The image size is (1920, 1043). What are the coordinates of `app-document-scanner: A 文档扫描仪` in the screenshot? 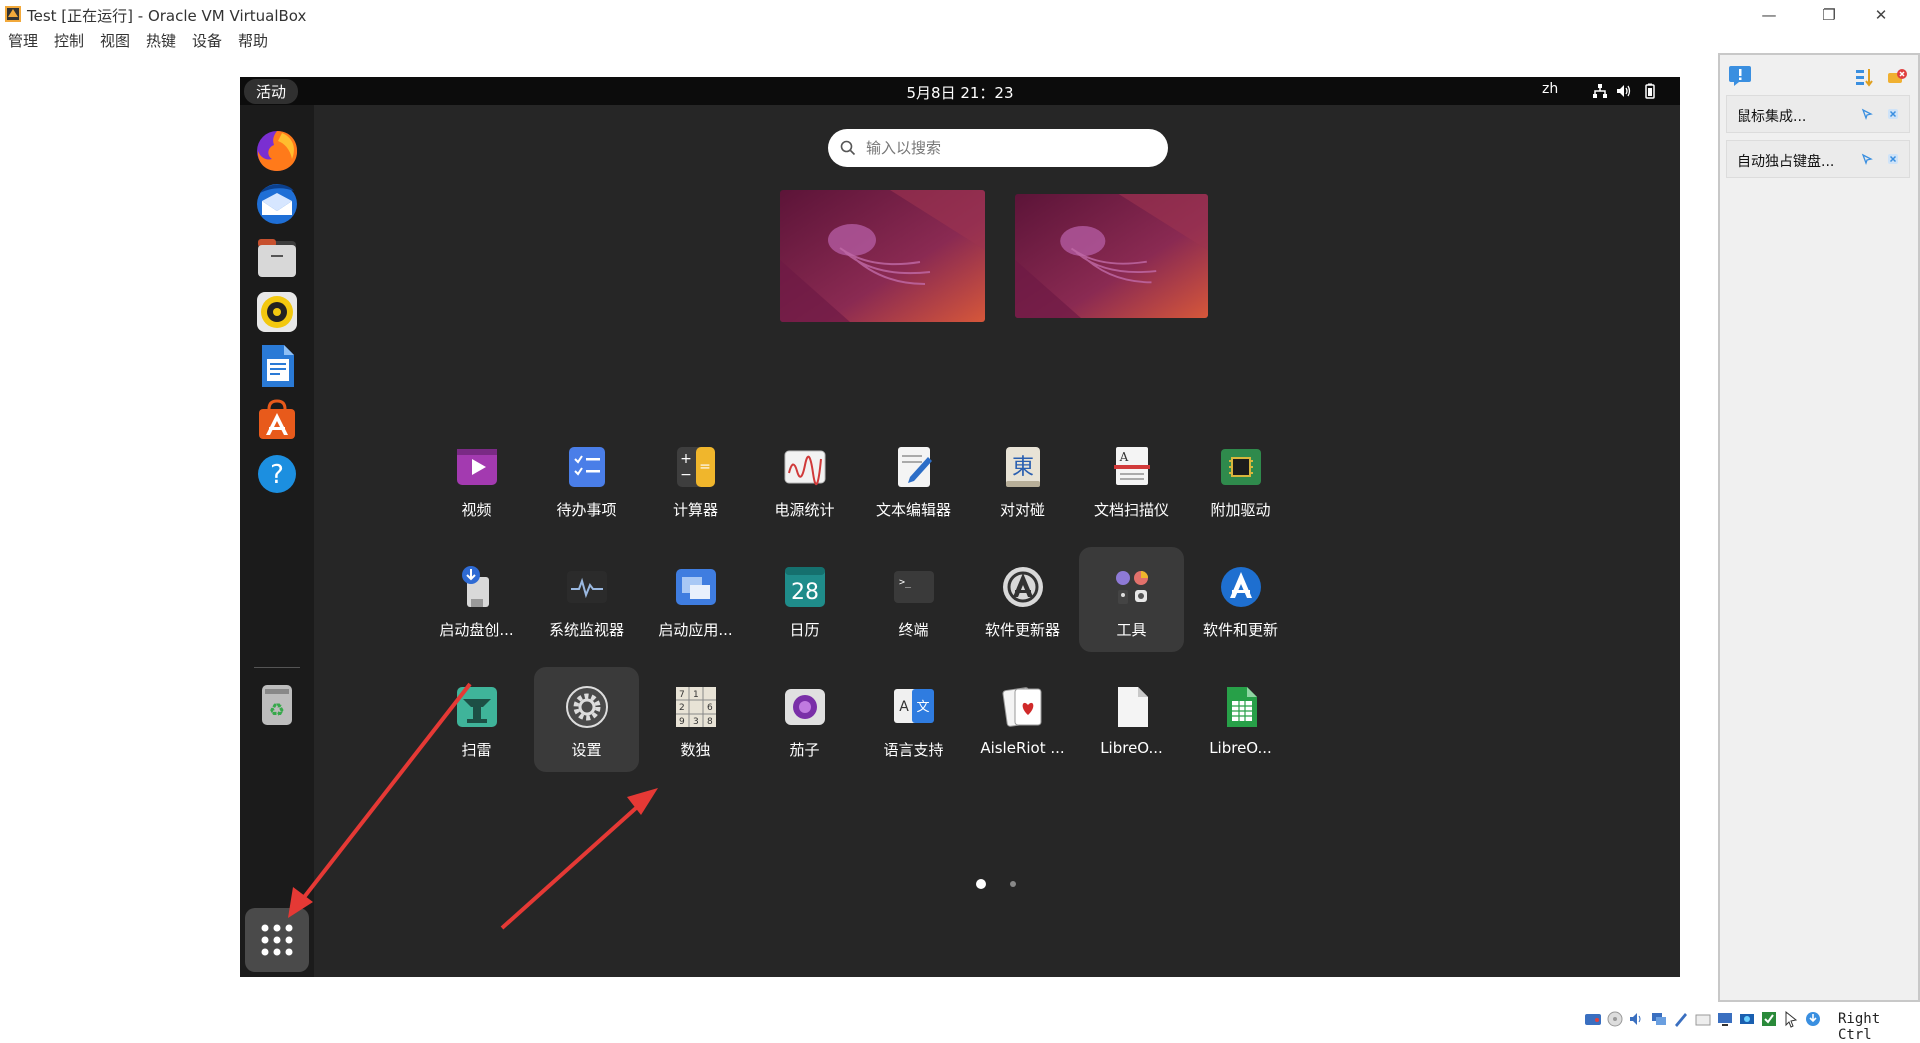 It's located at (1131, 479).